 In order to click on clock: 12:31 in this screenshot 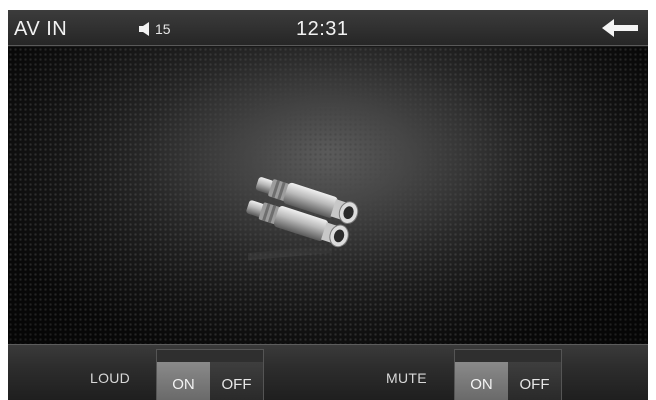, I will do `click(322, 29)`.